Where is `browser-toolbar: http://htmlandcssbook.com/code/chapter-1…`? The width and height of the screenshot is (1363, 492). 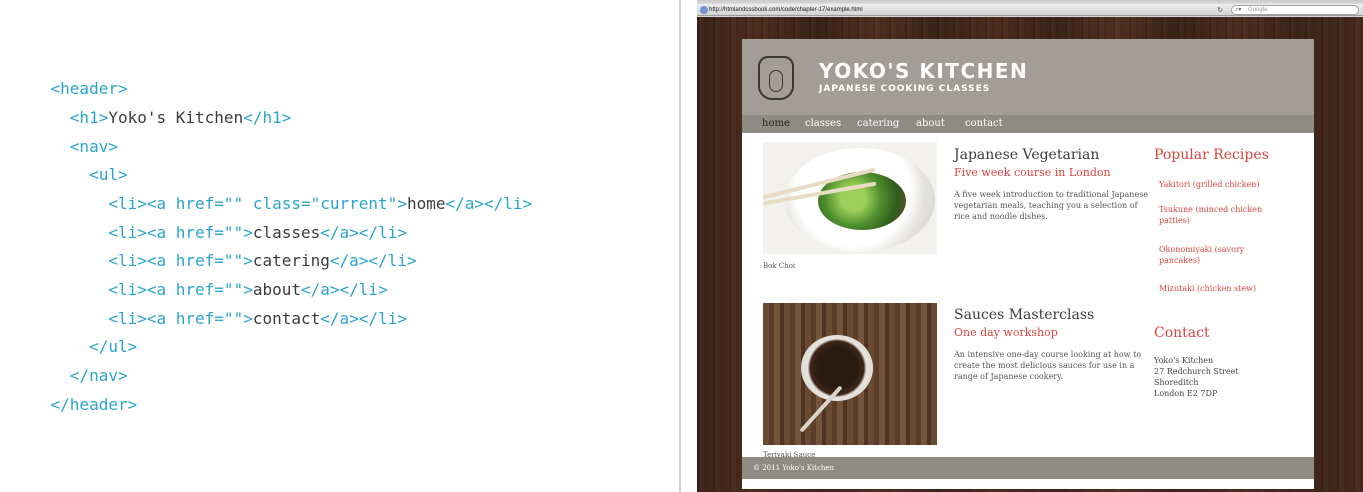 browser-toolbar: http://htmlandcssbook.com/code/chapter-1… is located at coordinates (1030, 10).